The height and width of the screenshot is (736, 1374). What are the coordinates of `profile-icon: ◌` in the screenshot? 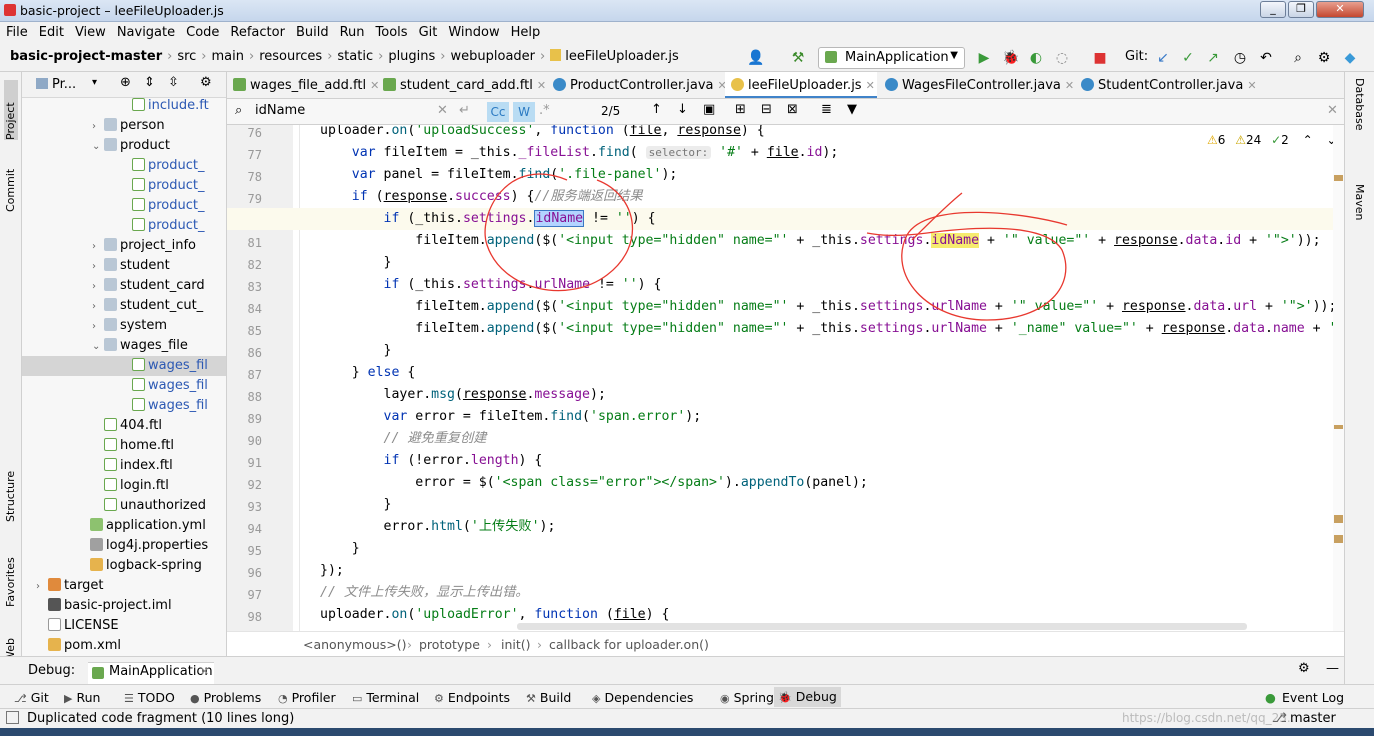 It's located at (1062, 58).